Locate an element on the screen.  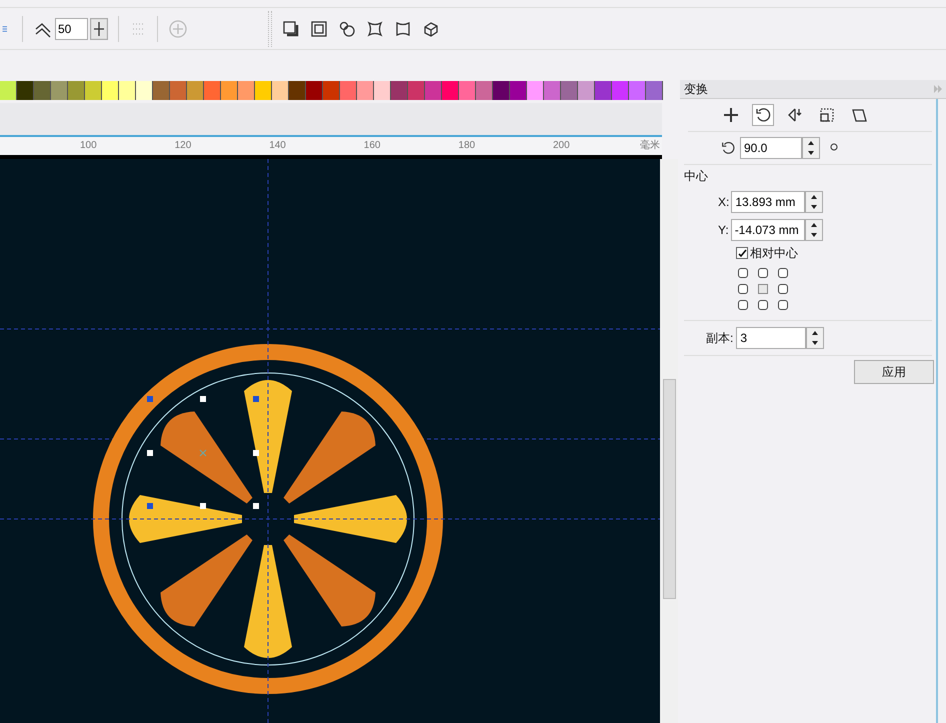
relative-center-checkbox is located at coordinates (742, 253).